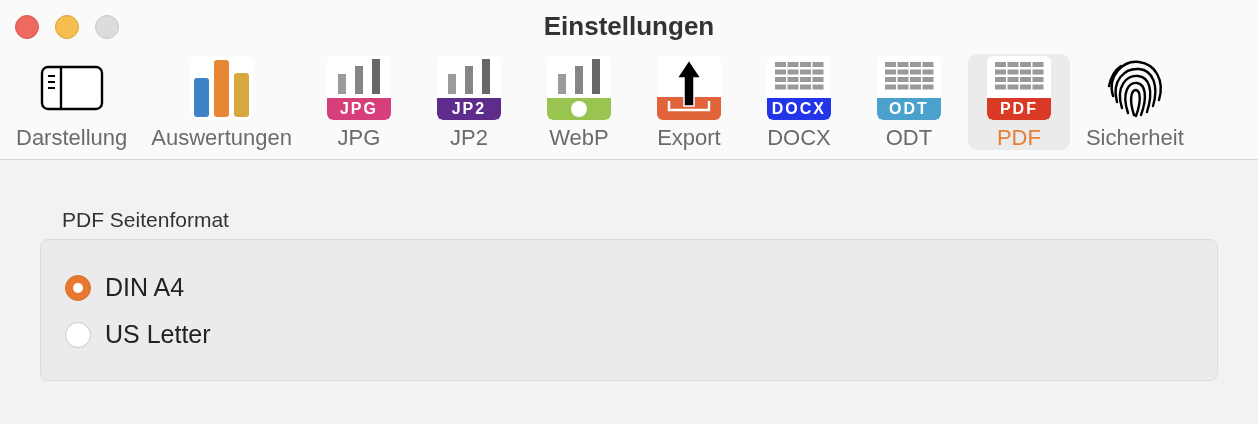  What do you see at coordinates (146, 220) in the screenshot?
I see `section-title: PDF Seitenformat` at bounding box center [146, 220].